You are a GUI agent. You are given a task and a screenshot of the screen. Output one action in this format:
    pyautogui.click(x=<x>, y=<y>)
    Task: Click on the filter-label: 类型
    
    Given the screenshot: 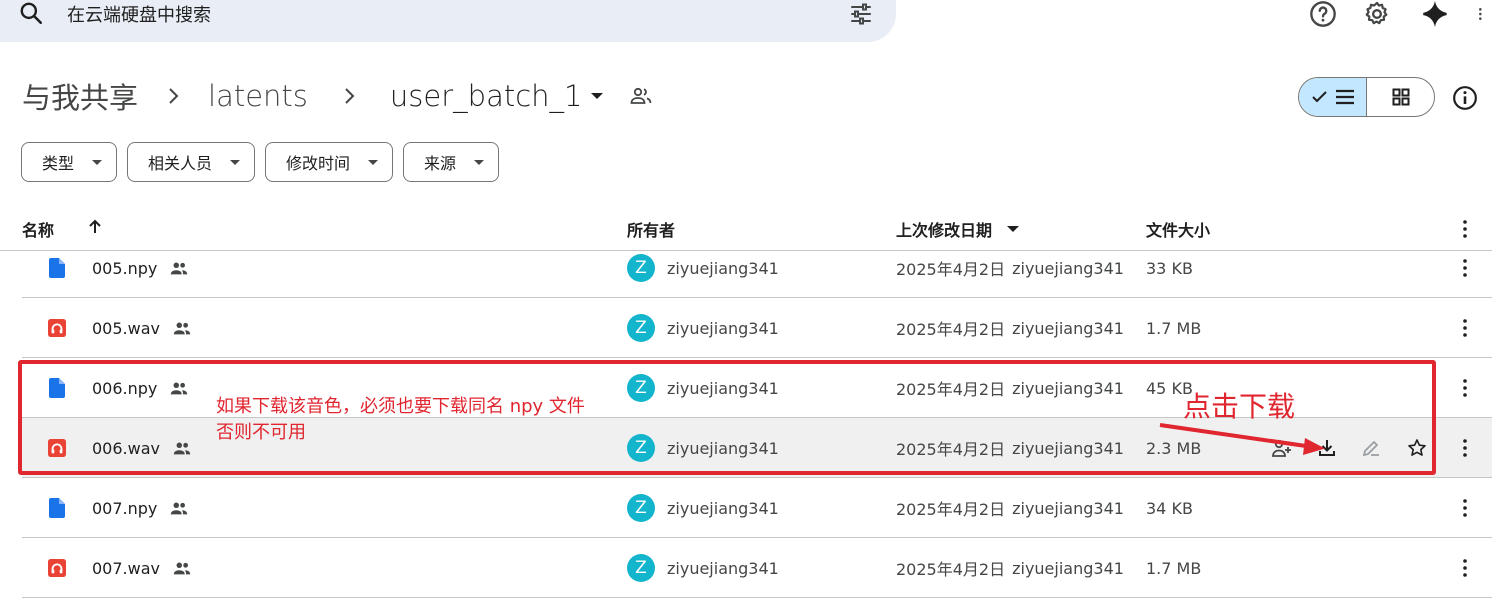 What is the action you would take?
    pyautogui.click(x=58, y=163)
    